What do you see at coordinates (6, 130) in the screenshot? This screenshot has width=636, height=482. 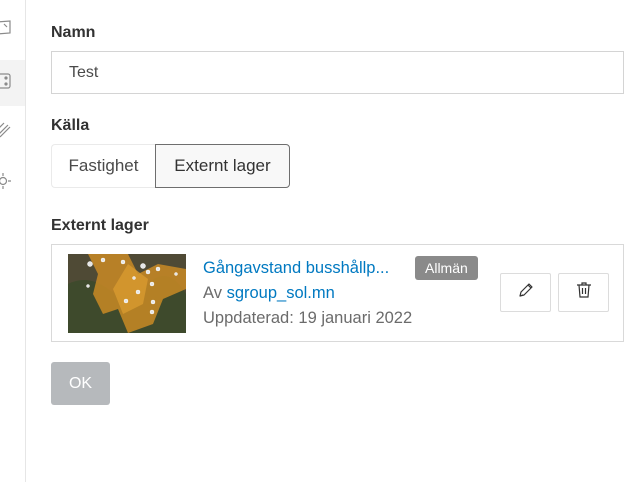 I see `draw-icon` at bounding box center [6, 130].